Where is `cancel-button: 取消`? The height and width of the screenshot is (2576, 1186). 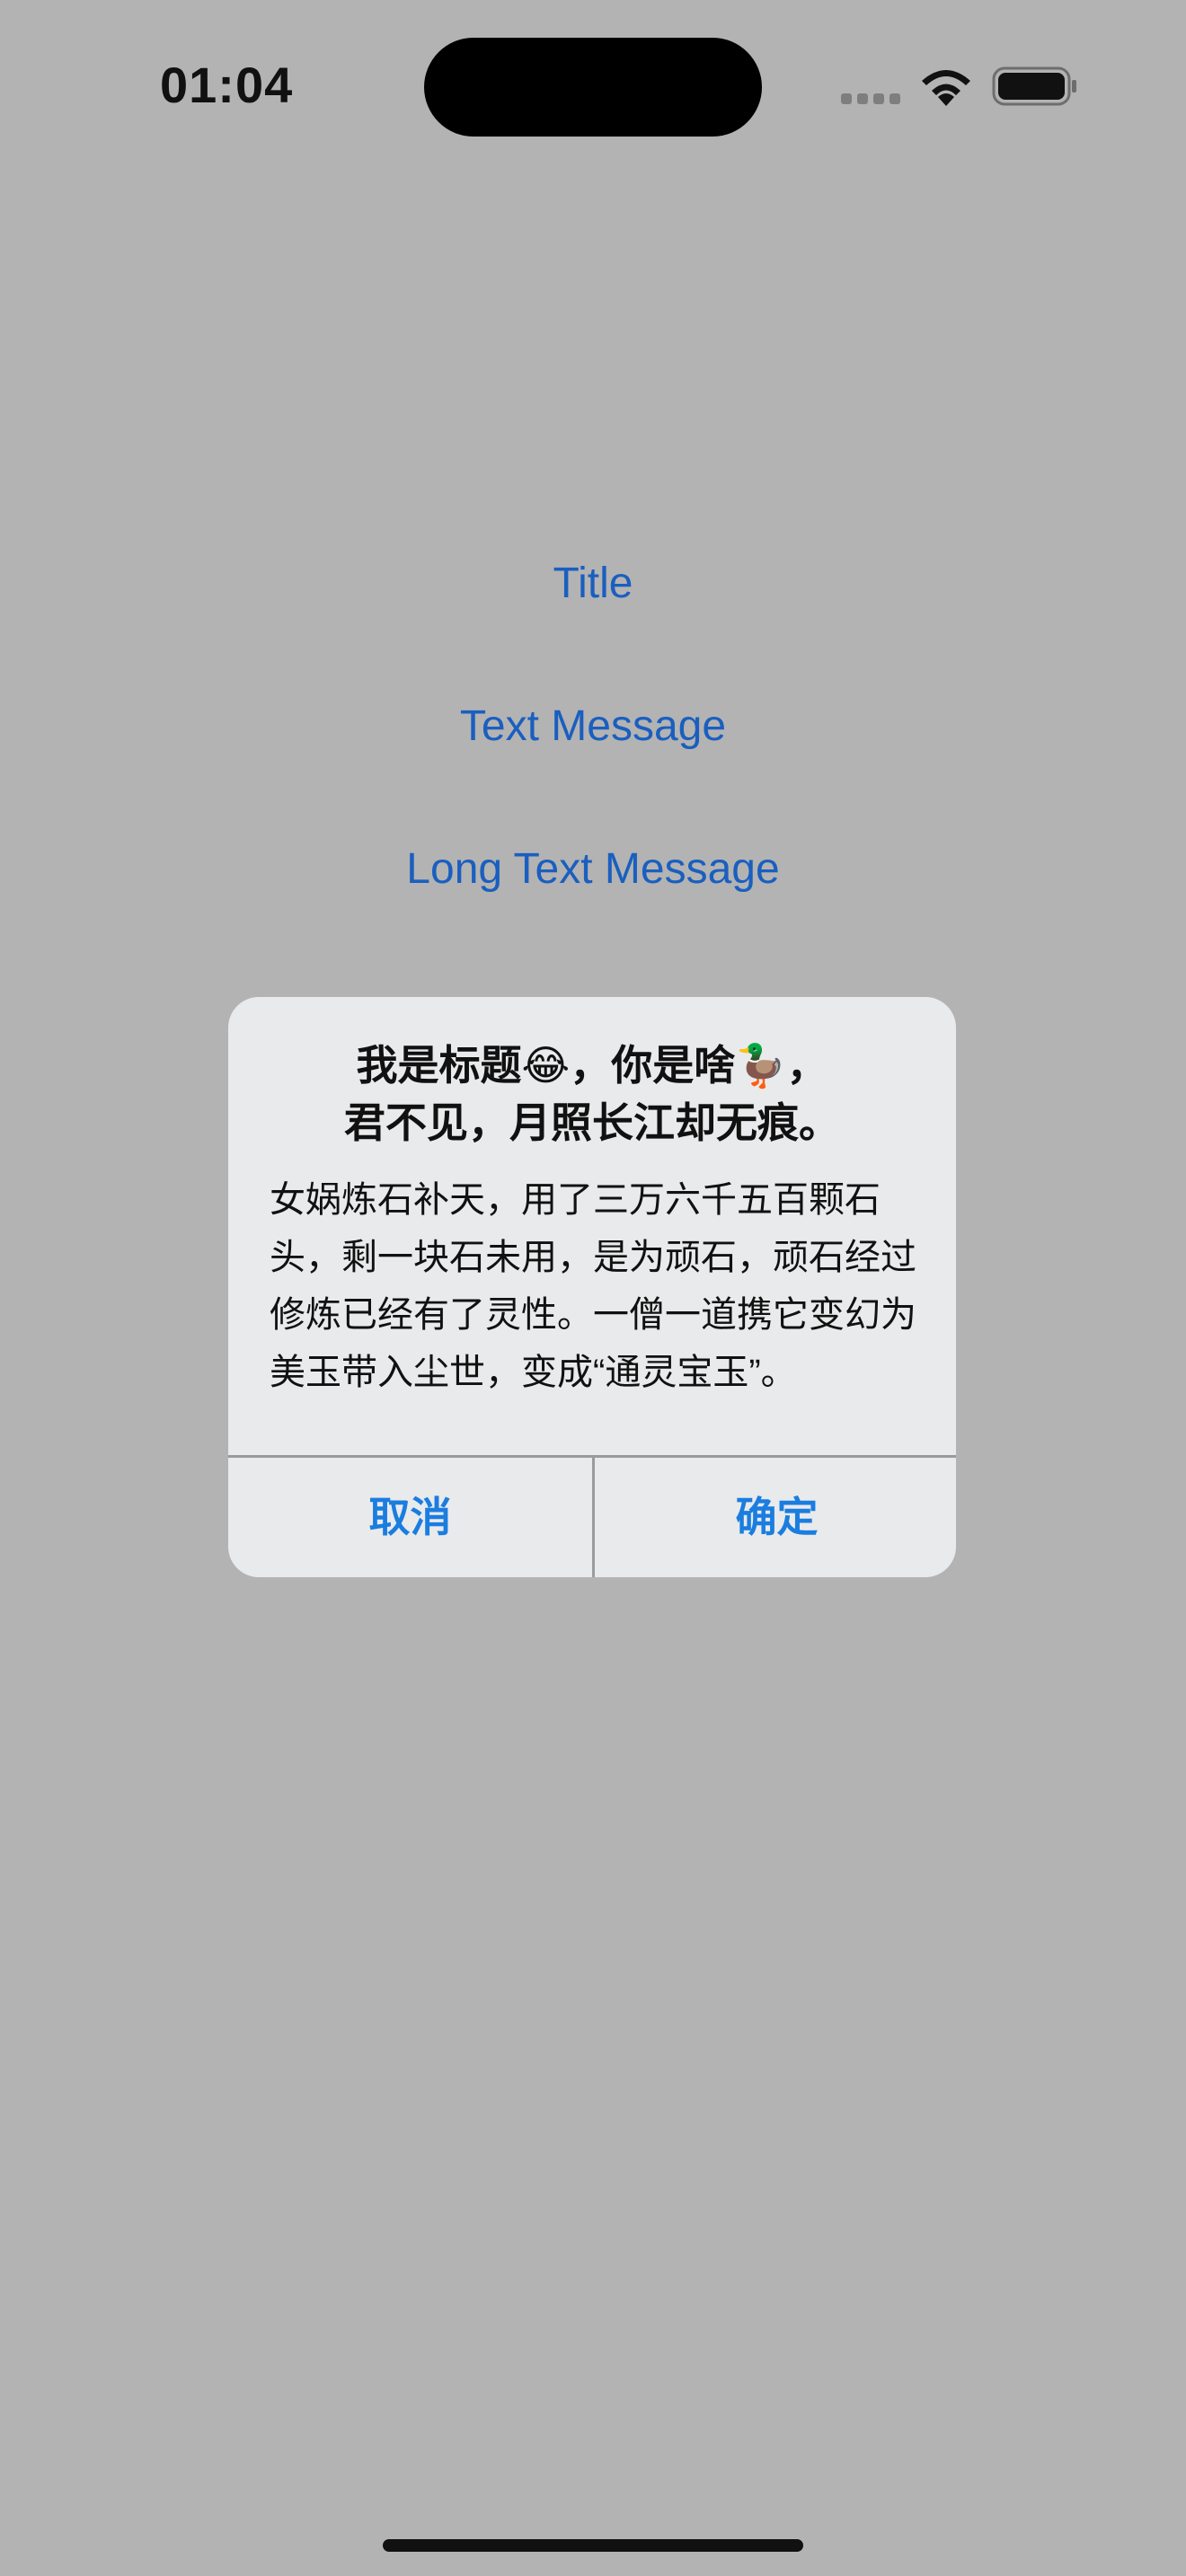 cancel-button: 取消 is located at coordinates (410, 1517).